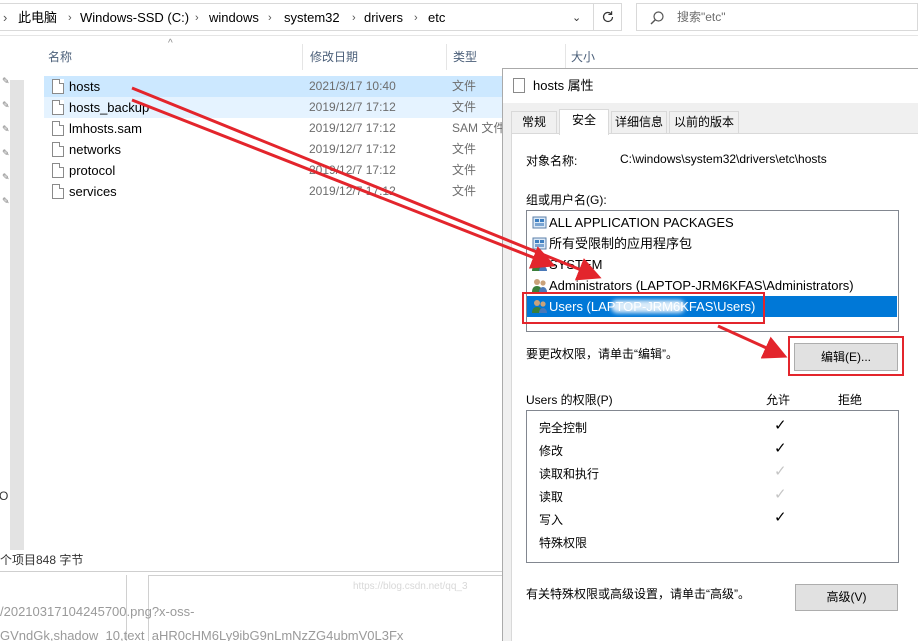 The image size is (918, 641). Describe the element at coordinates (95, 149) in the screenshot. I see `file-name: networks` at that location.